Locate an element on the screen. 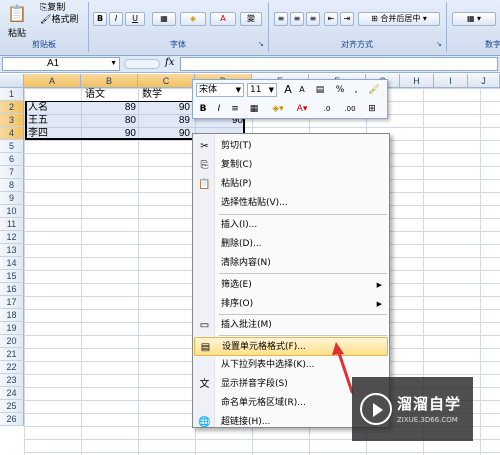 The image size is (500, 455). decrease-indent-button: ⇤ is located at coordinates (331, 19).